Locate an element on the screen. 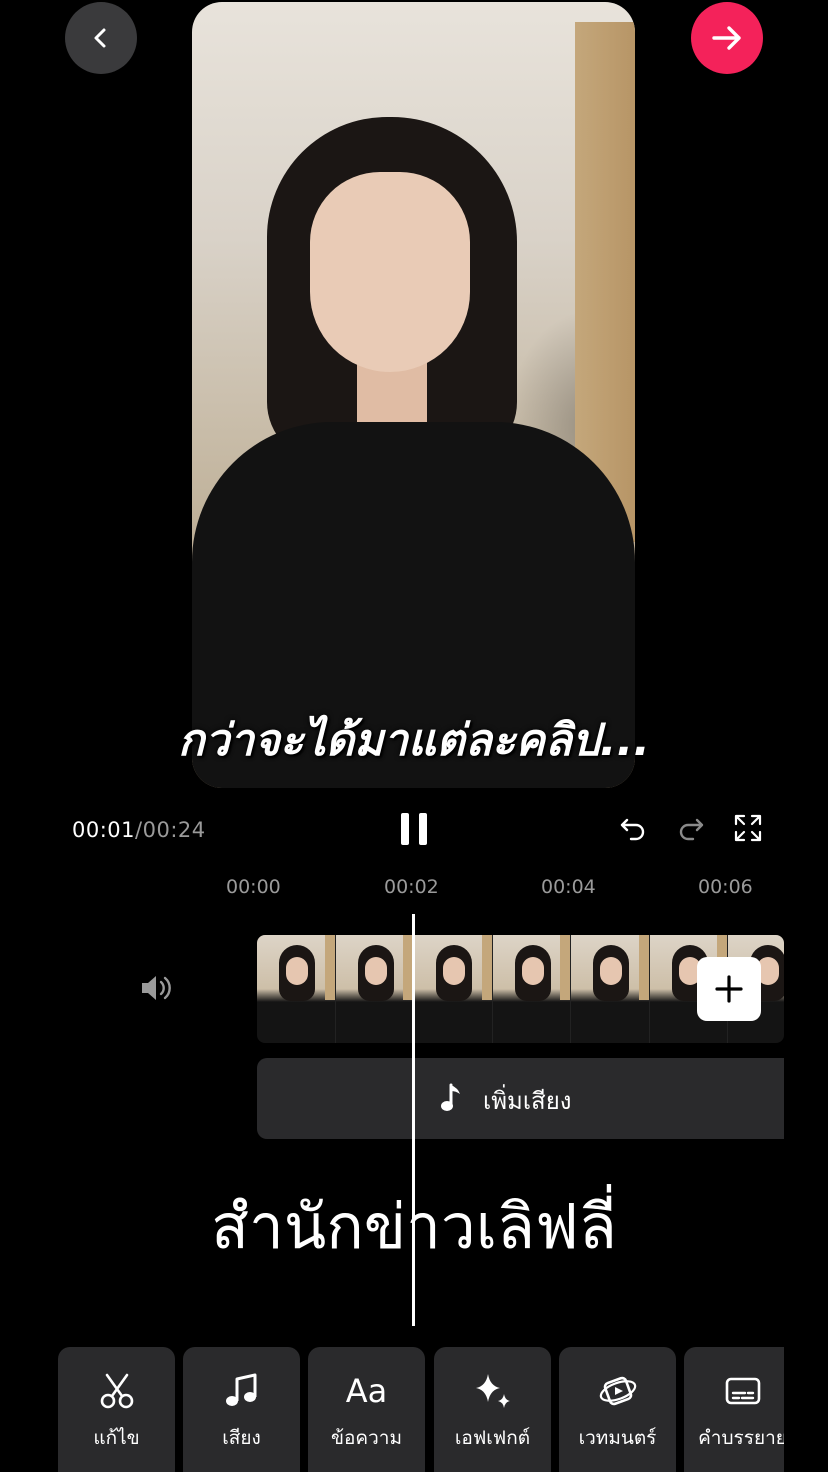  tool-magic: เวทมนตร์ is located at coordinates (617, 1409).